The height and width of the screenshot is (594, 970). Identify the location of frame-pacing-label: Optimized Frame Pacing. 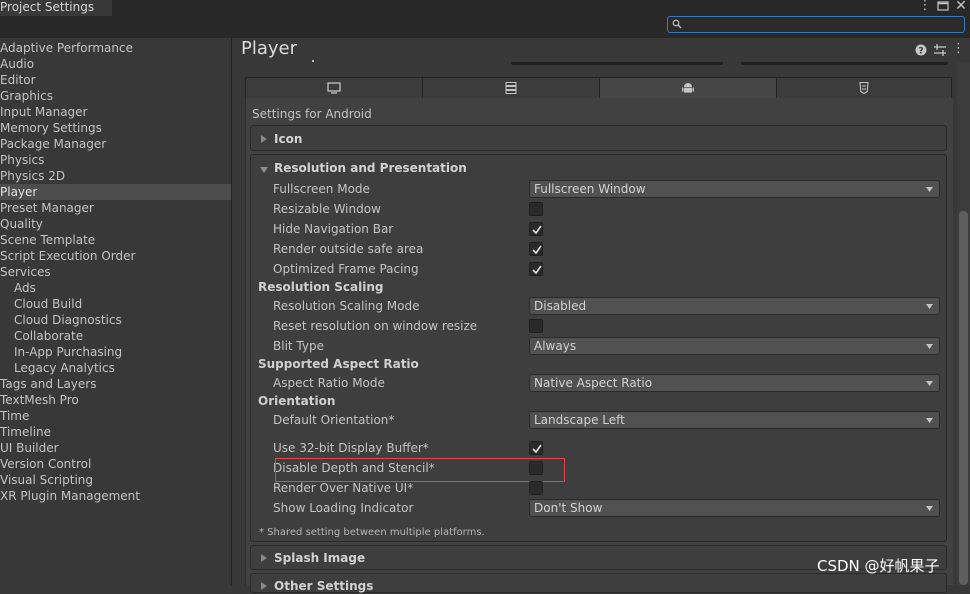
(346, 269).